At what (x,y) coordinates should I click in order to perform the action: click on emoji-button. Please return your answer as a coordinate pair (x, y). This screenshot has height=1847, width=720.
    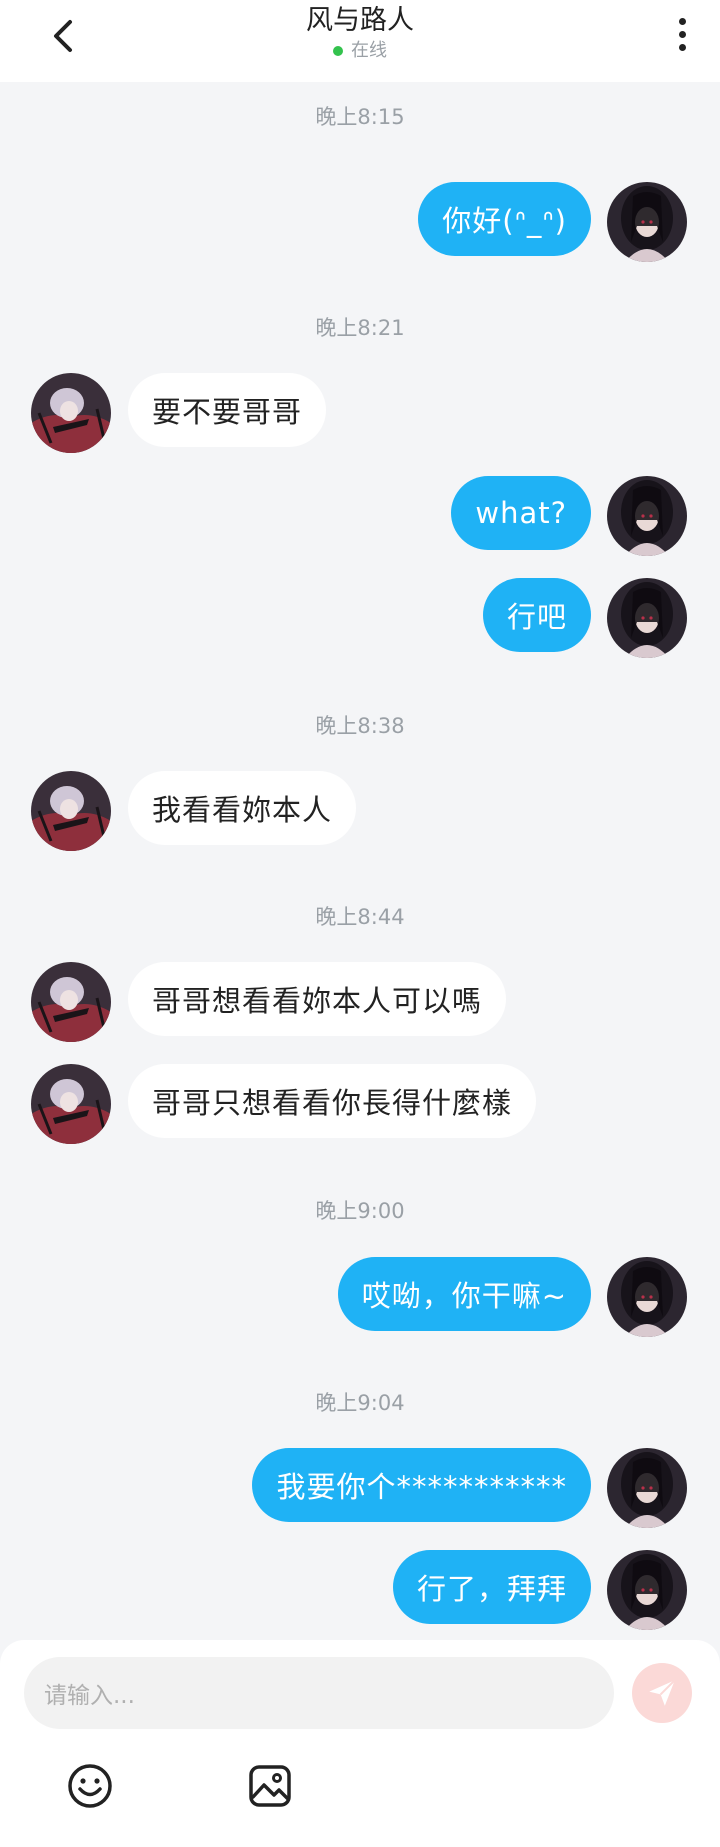
    Looking at the image, I should click on (90, 1786).